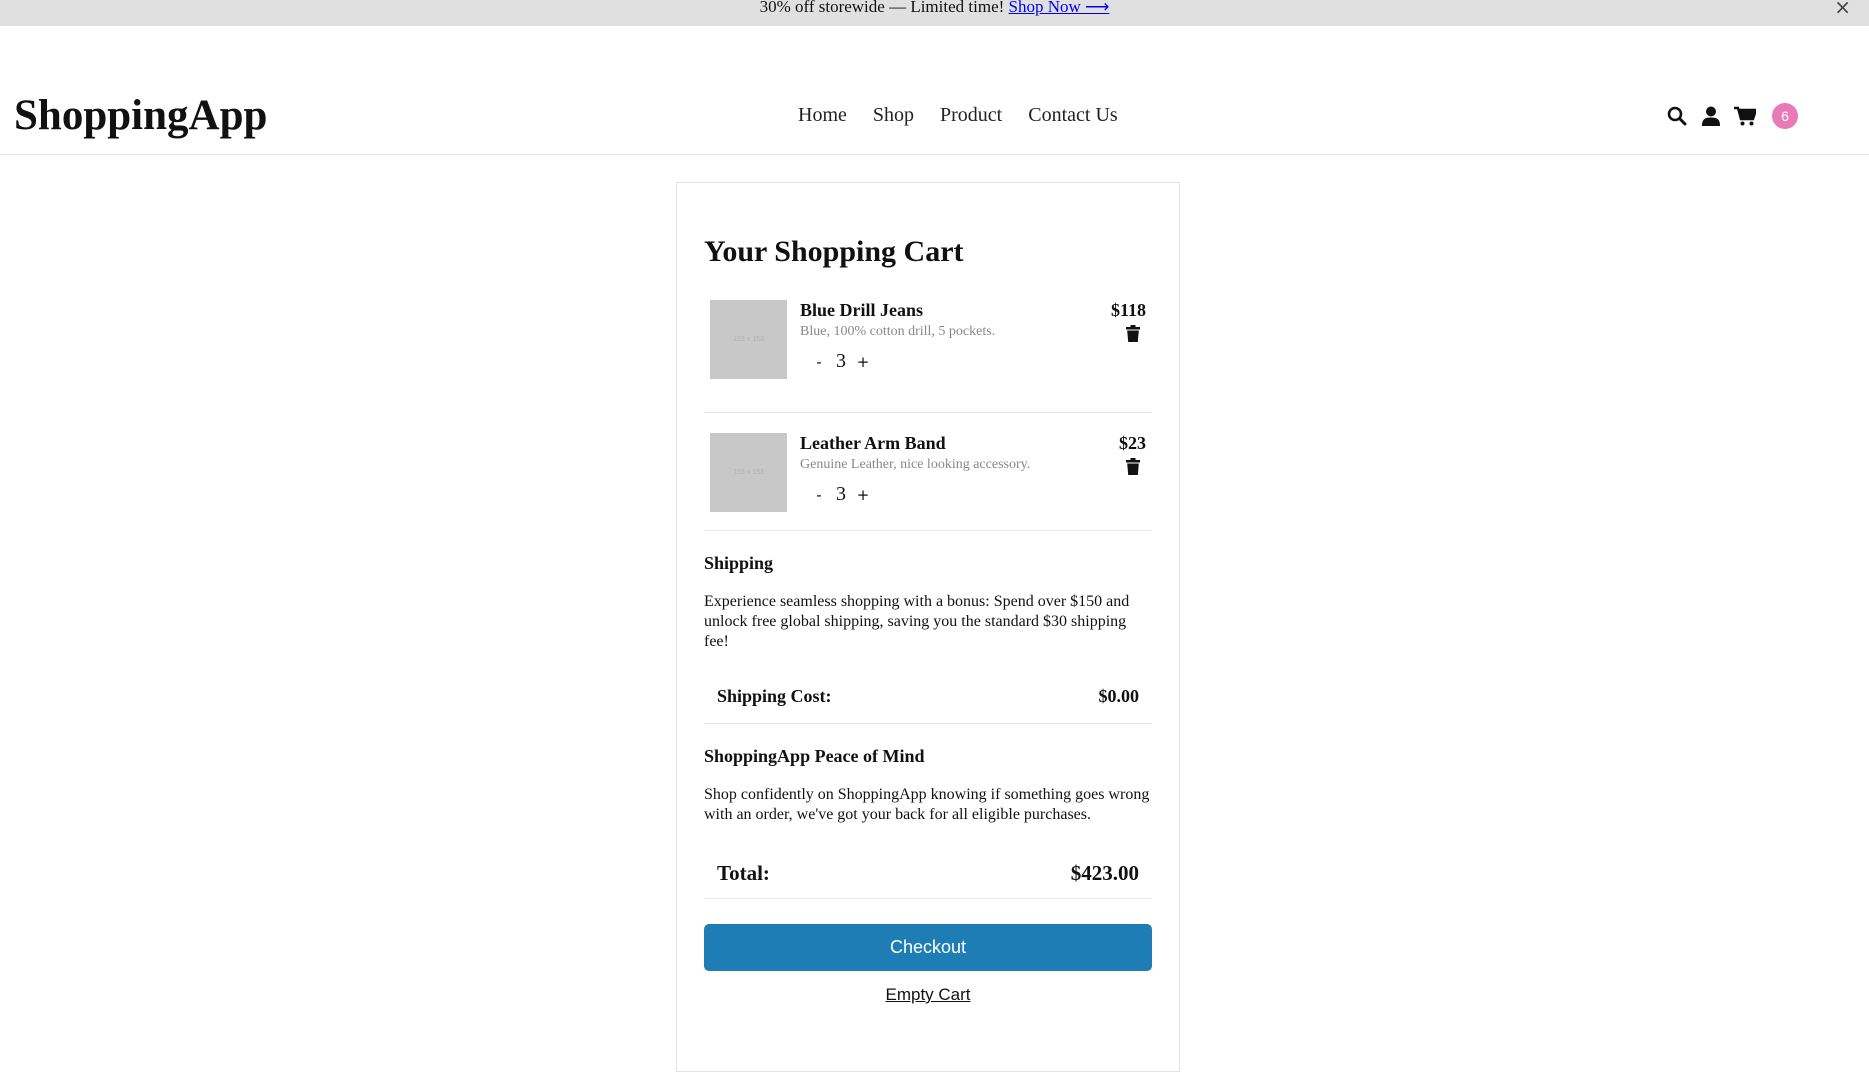 The image size is (1869, 1072). Describe the element at coordinates (140, 115) in the screenshot. I see `logo: ShoppingApp` at that location.